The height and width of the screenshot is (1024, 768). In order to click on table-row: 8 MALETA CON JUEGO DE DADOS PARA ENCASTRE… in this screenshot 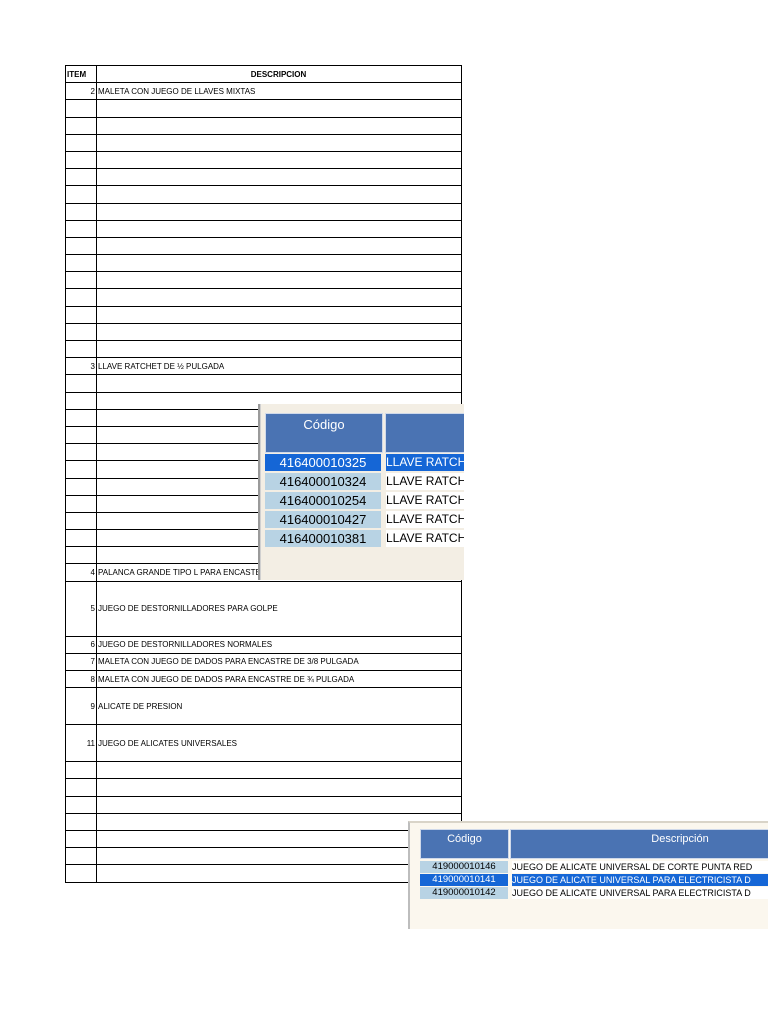, I will do `click(263, 679)`.